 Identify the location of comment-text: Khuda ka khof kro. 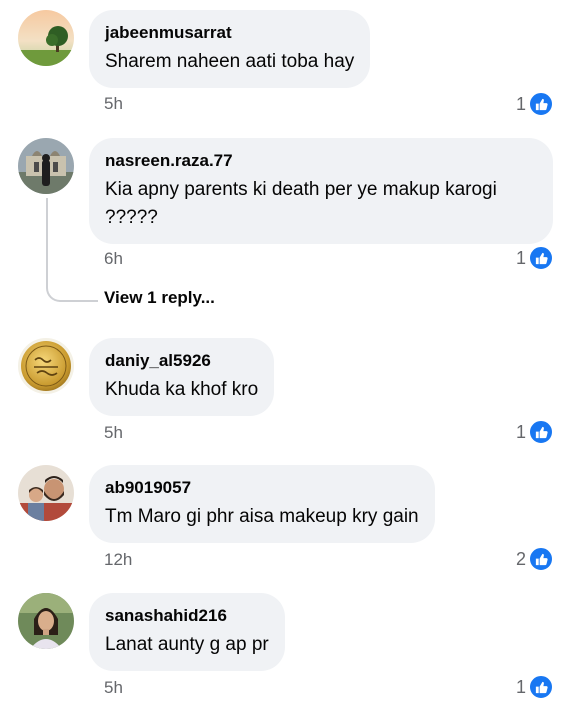
(182, 389).